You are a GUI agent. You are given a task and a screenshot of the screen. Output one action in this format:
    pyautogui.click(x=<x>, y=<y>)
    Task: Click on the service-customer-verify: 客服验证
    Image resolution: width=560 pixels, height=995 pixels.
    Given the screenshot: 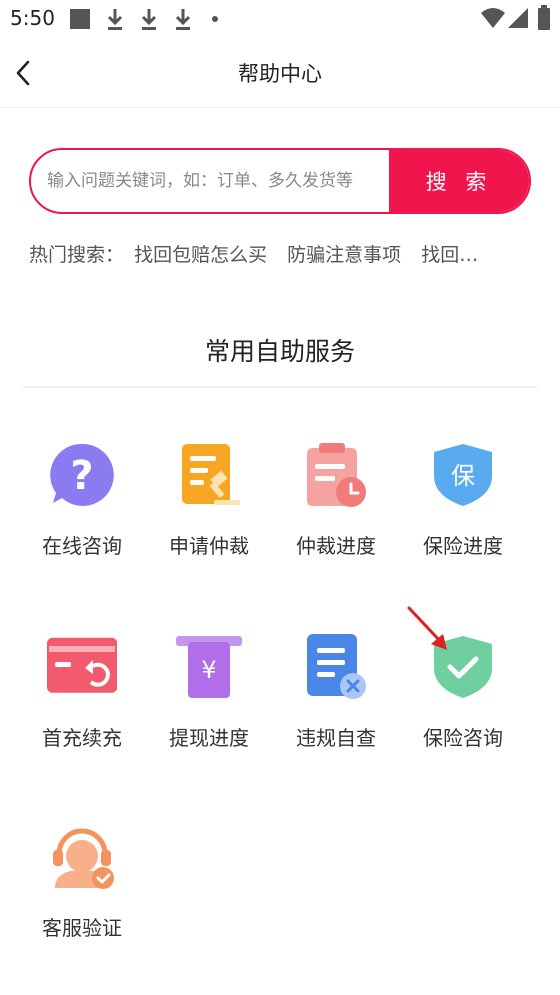 What is the action you would take?
    pyautogui.click(x=82, y=881)
    